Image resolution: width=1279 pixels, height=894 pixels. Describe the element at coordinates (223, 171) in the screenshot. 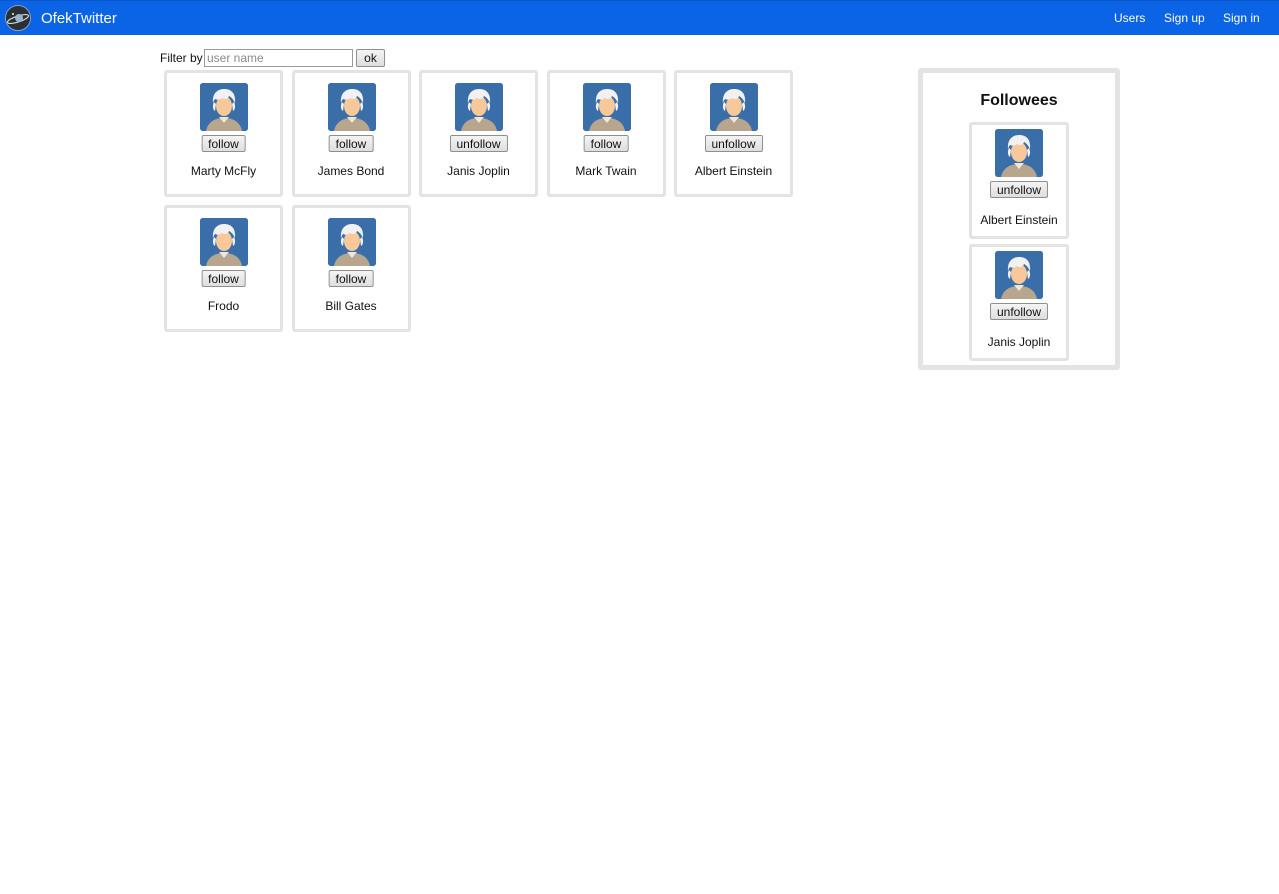

I see `user-name: Marty McFly` at that location.